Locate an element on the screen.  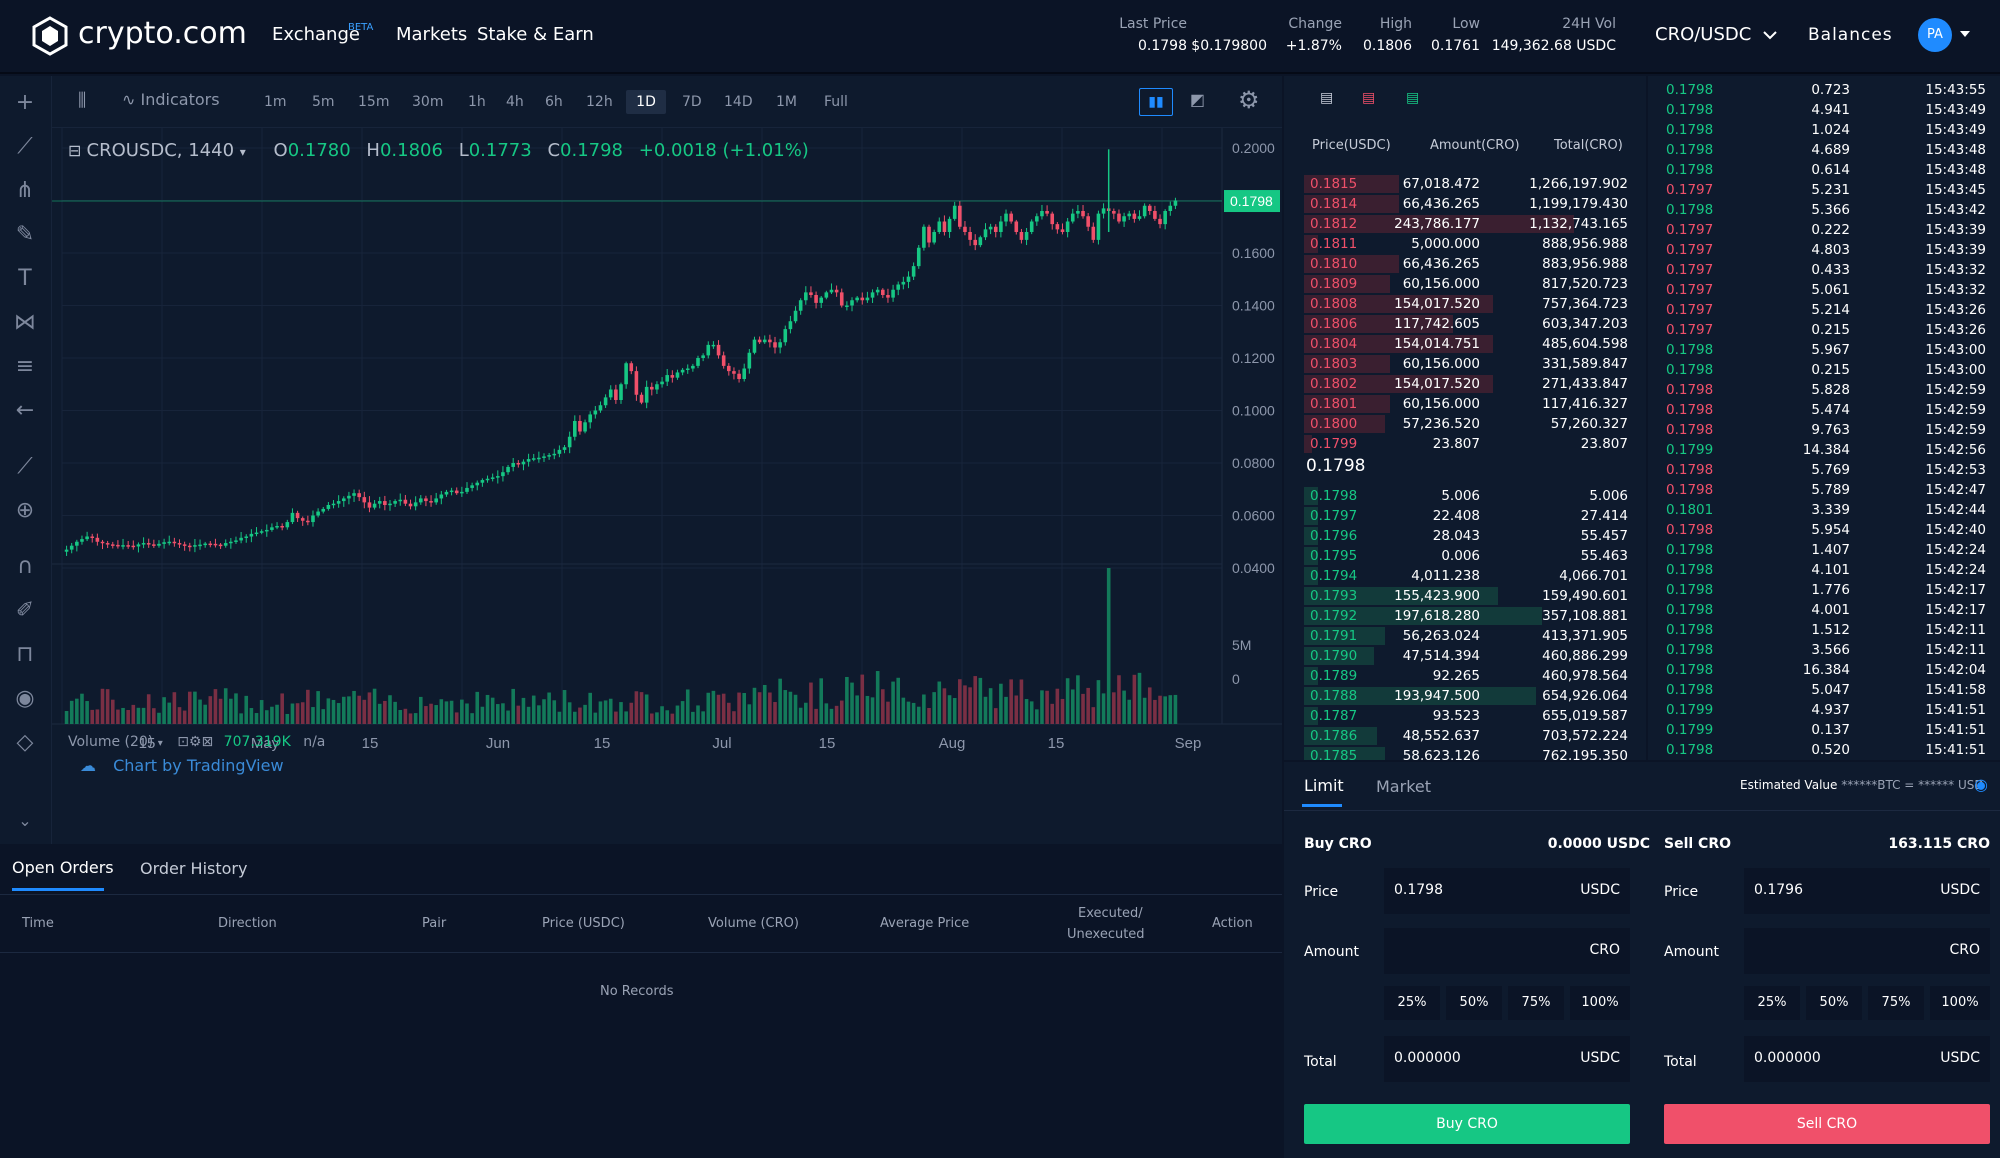
pair-selector: CRO/USDC is located at coordinates (1716, 34).